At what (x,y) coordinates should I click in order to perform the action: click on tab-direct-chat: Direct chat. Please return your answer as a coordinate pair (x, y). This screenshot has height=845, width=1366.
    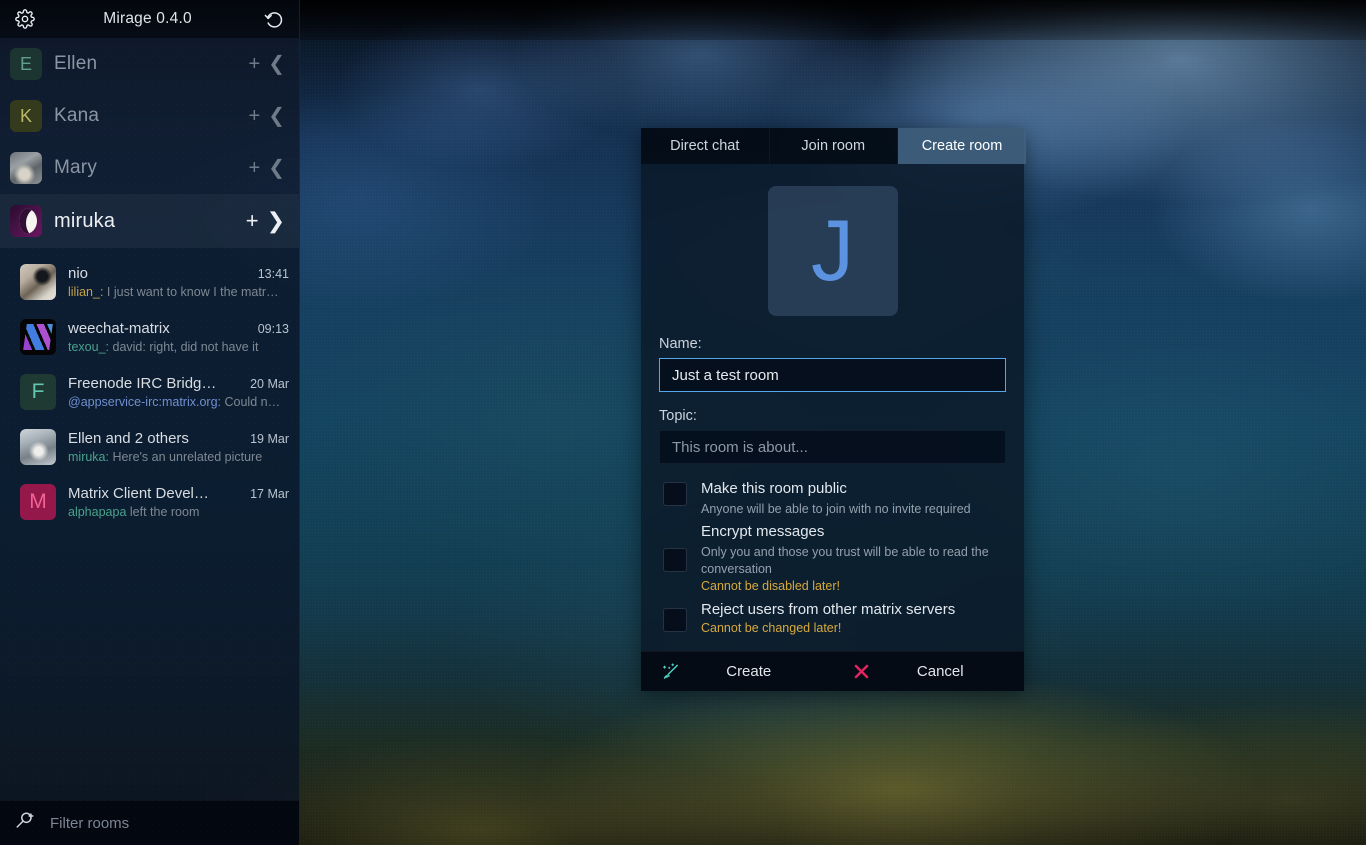
    Looking at the image, I should click on (705, 146).